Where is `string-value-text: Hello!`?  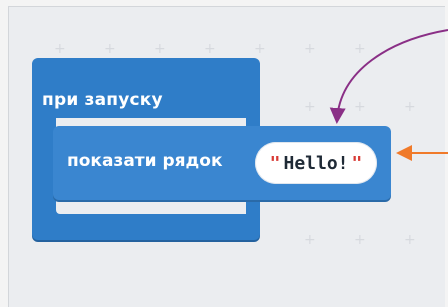 string-value-text: Hello! is located at coordinates (316, 163).